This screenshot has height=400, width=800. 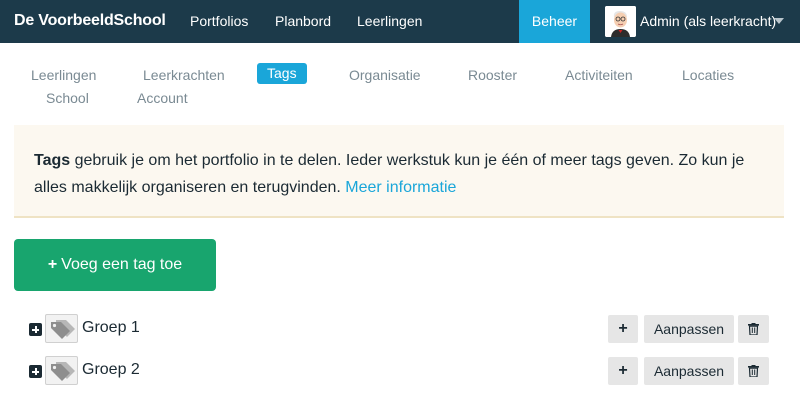 I want to click on tag-row: Groep 1 + Aanpassen, so click(x=400, y=329).